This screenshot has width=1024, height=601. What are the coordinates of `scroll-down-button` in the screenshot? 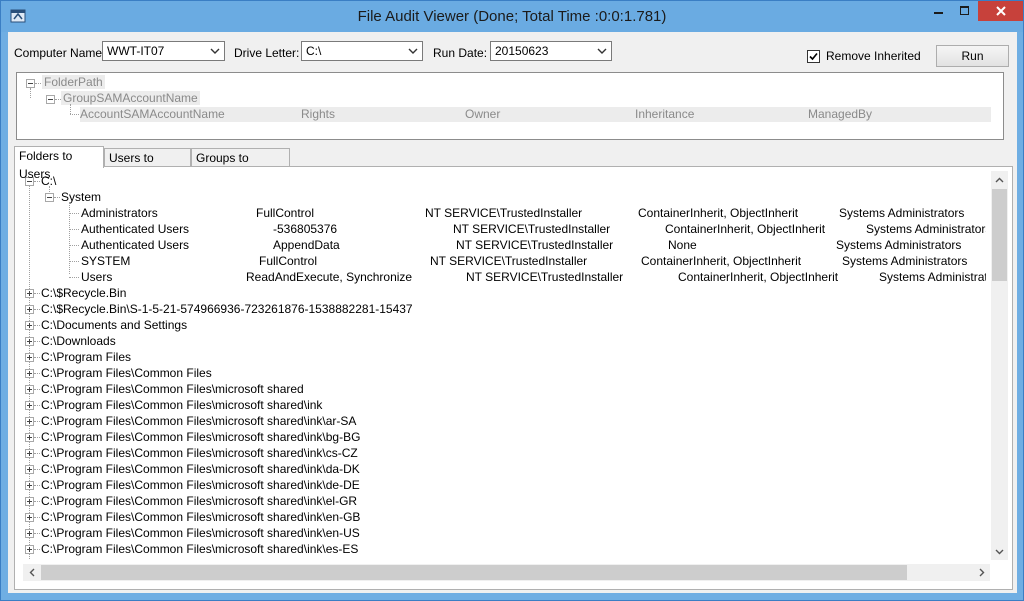 It's located at (999, 551).